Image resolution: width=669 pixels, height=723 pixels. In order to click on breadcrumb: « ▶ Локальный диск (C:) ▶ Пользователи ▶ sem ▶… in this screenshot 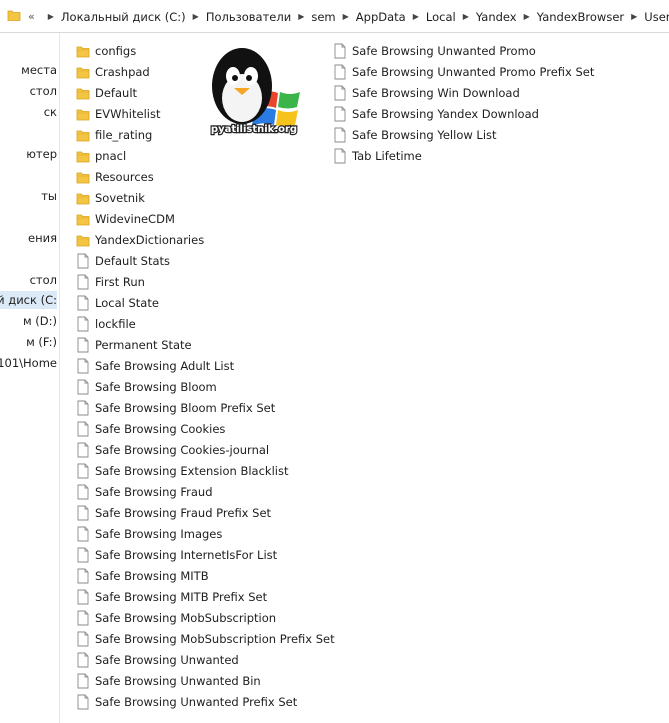, I will do `click(348, 16)`.